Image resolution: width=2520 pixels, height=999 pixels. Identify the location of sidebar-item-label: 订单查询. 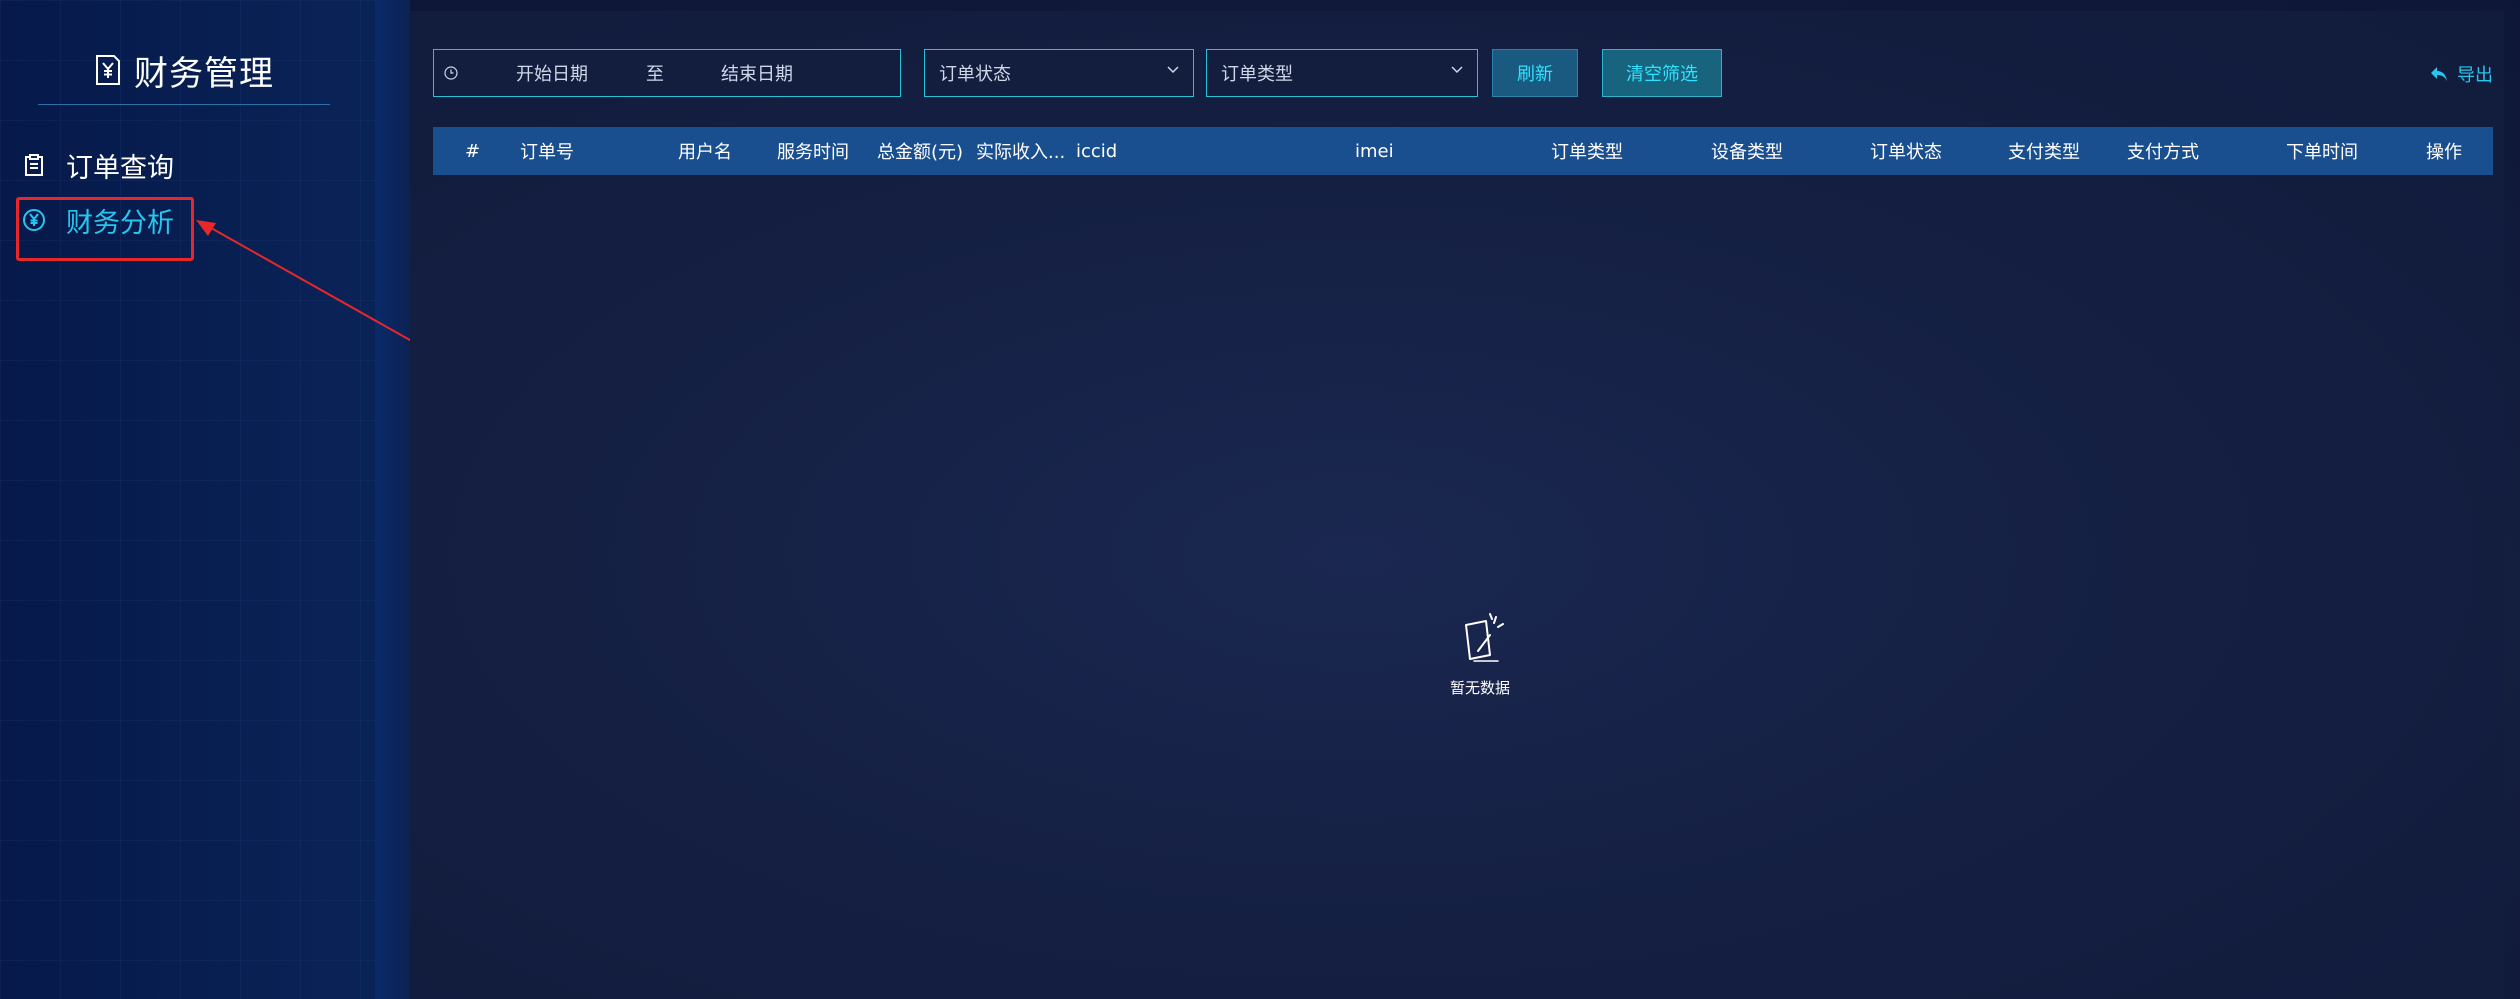
(120, 168).